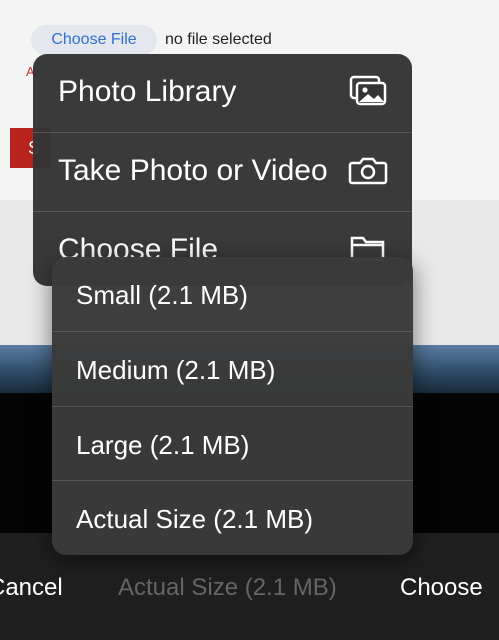 This screenshot has height=640, width=499. What do you see at coordinates (31, 588) in the screenshot?
I see `cancel-button: Cancel` at bounding box center [31, 588].